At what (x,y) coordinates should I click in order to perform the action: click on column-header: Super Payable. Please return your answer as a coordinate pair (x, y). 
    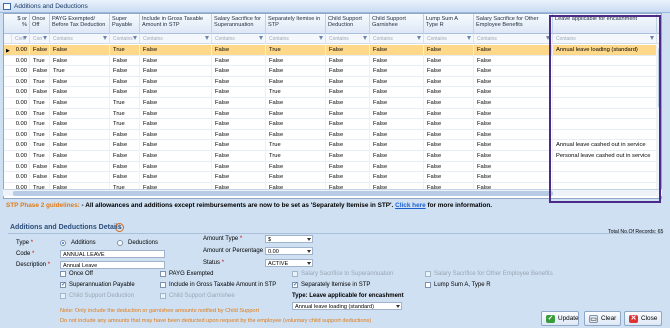
    Looking at the image, I should click on (125, 24).